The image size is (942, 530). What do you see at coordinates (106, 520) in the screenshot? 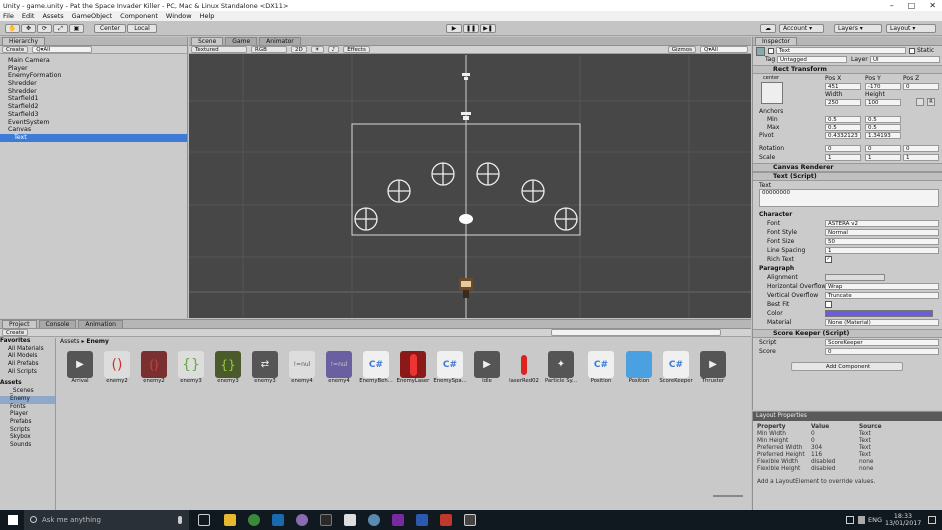
I see `cortana-search-box: Ask me anything` at bounding box center [106, 520].